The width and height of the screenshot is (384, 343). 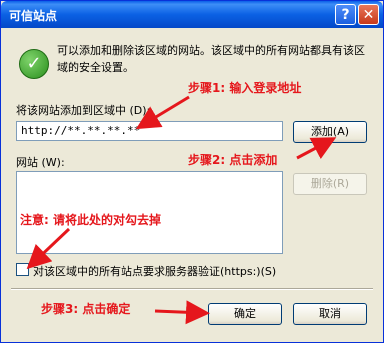 I want to click on arrow-step3, so click(x=182, y=312).